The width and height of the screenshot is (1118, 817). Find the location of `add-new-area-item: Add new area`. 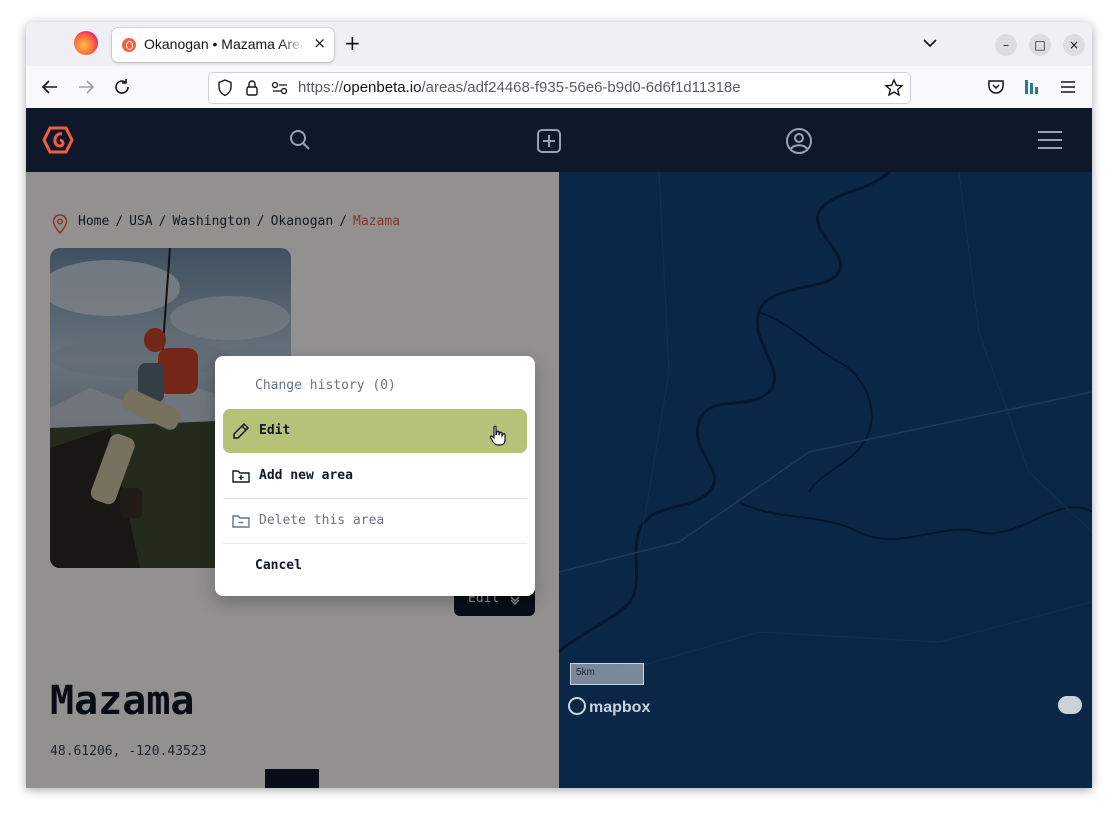

add-new-area-item: Add new area is located at coordinates (375, 476).